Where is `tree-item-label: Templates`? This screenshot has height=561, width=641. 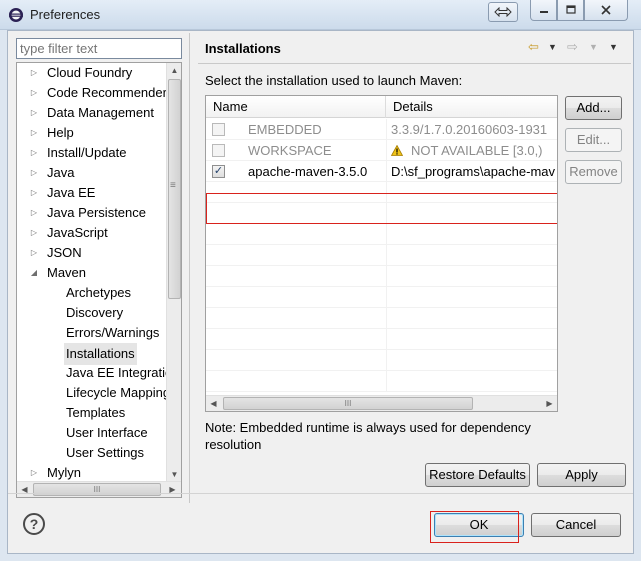 tree-item-label: Templates is located at coordinates (96, 412).